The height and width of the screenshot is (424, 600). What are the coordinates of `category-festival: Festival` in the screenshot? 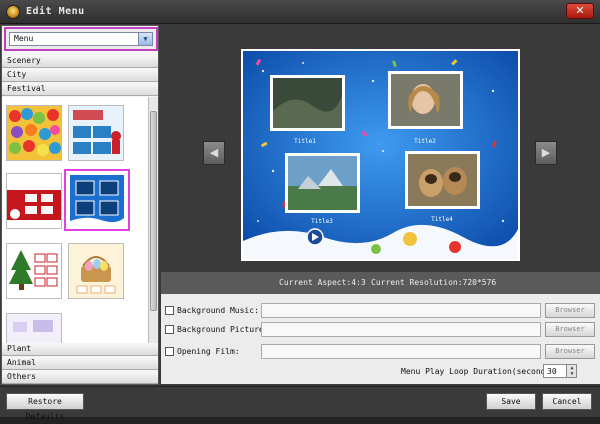 It's located at (80, 89).